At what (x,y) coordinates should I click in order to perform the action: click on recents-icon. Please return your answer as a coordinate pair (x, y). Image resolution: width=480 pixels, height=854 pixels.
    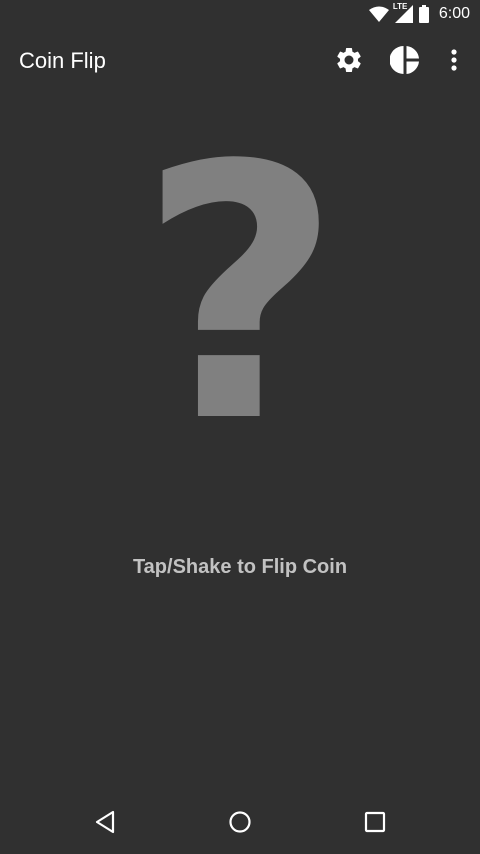
    Looking at the image, I should click on (375, 824).